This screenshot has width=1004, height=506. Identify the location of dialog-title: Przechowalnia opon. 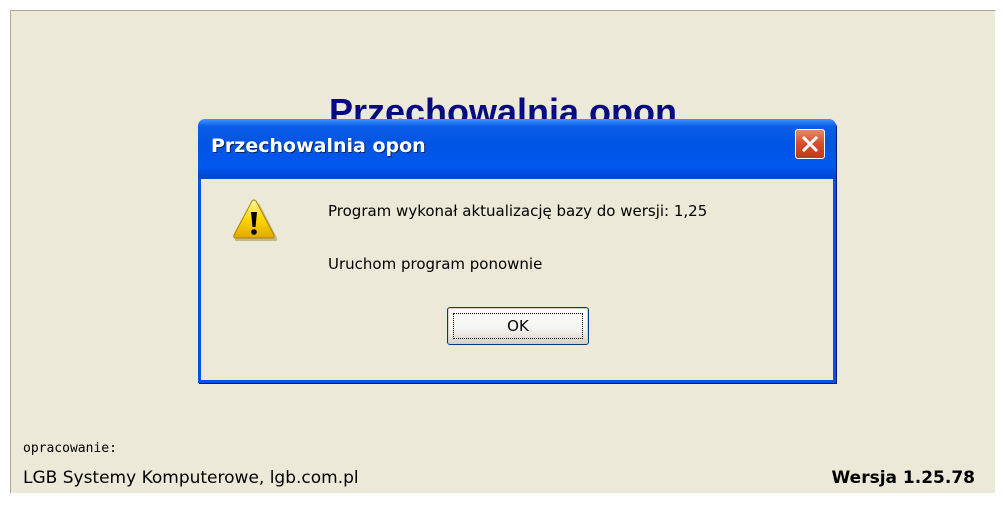
(318, 146).